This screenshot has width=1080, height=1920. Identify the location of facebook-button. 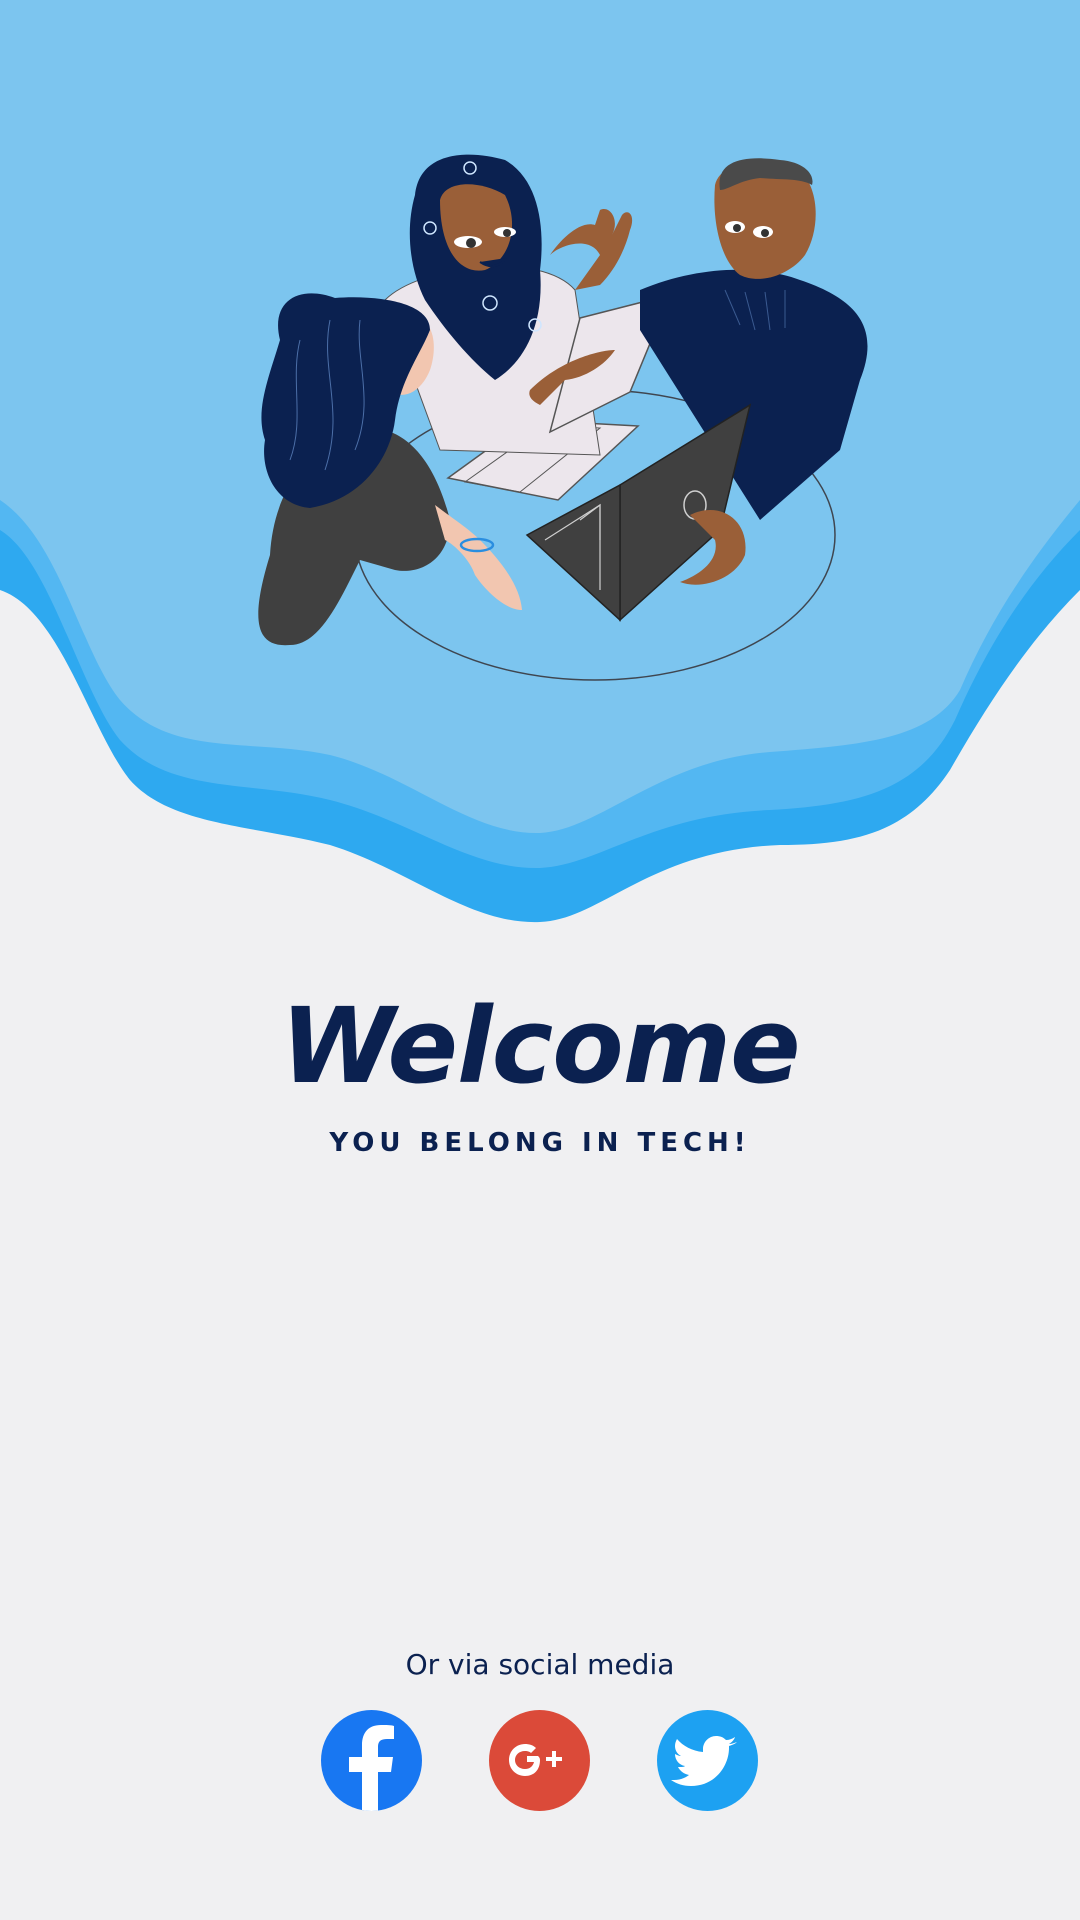
(371, 1760).